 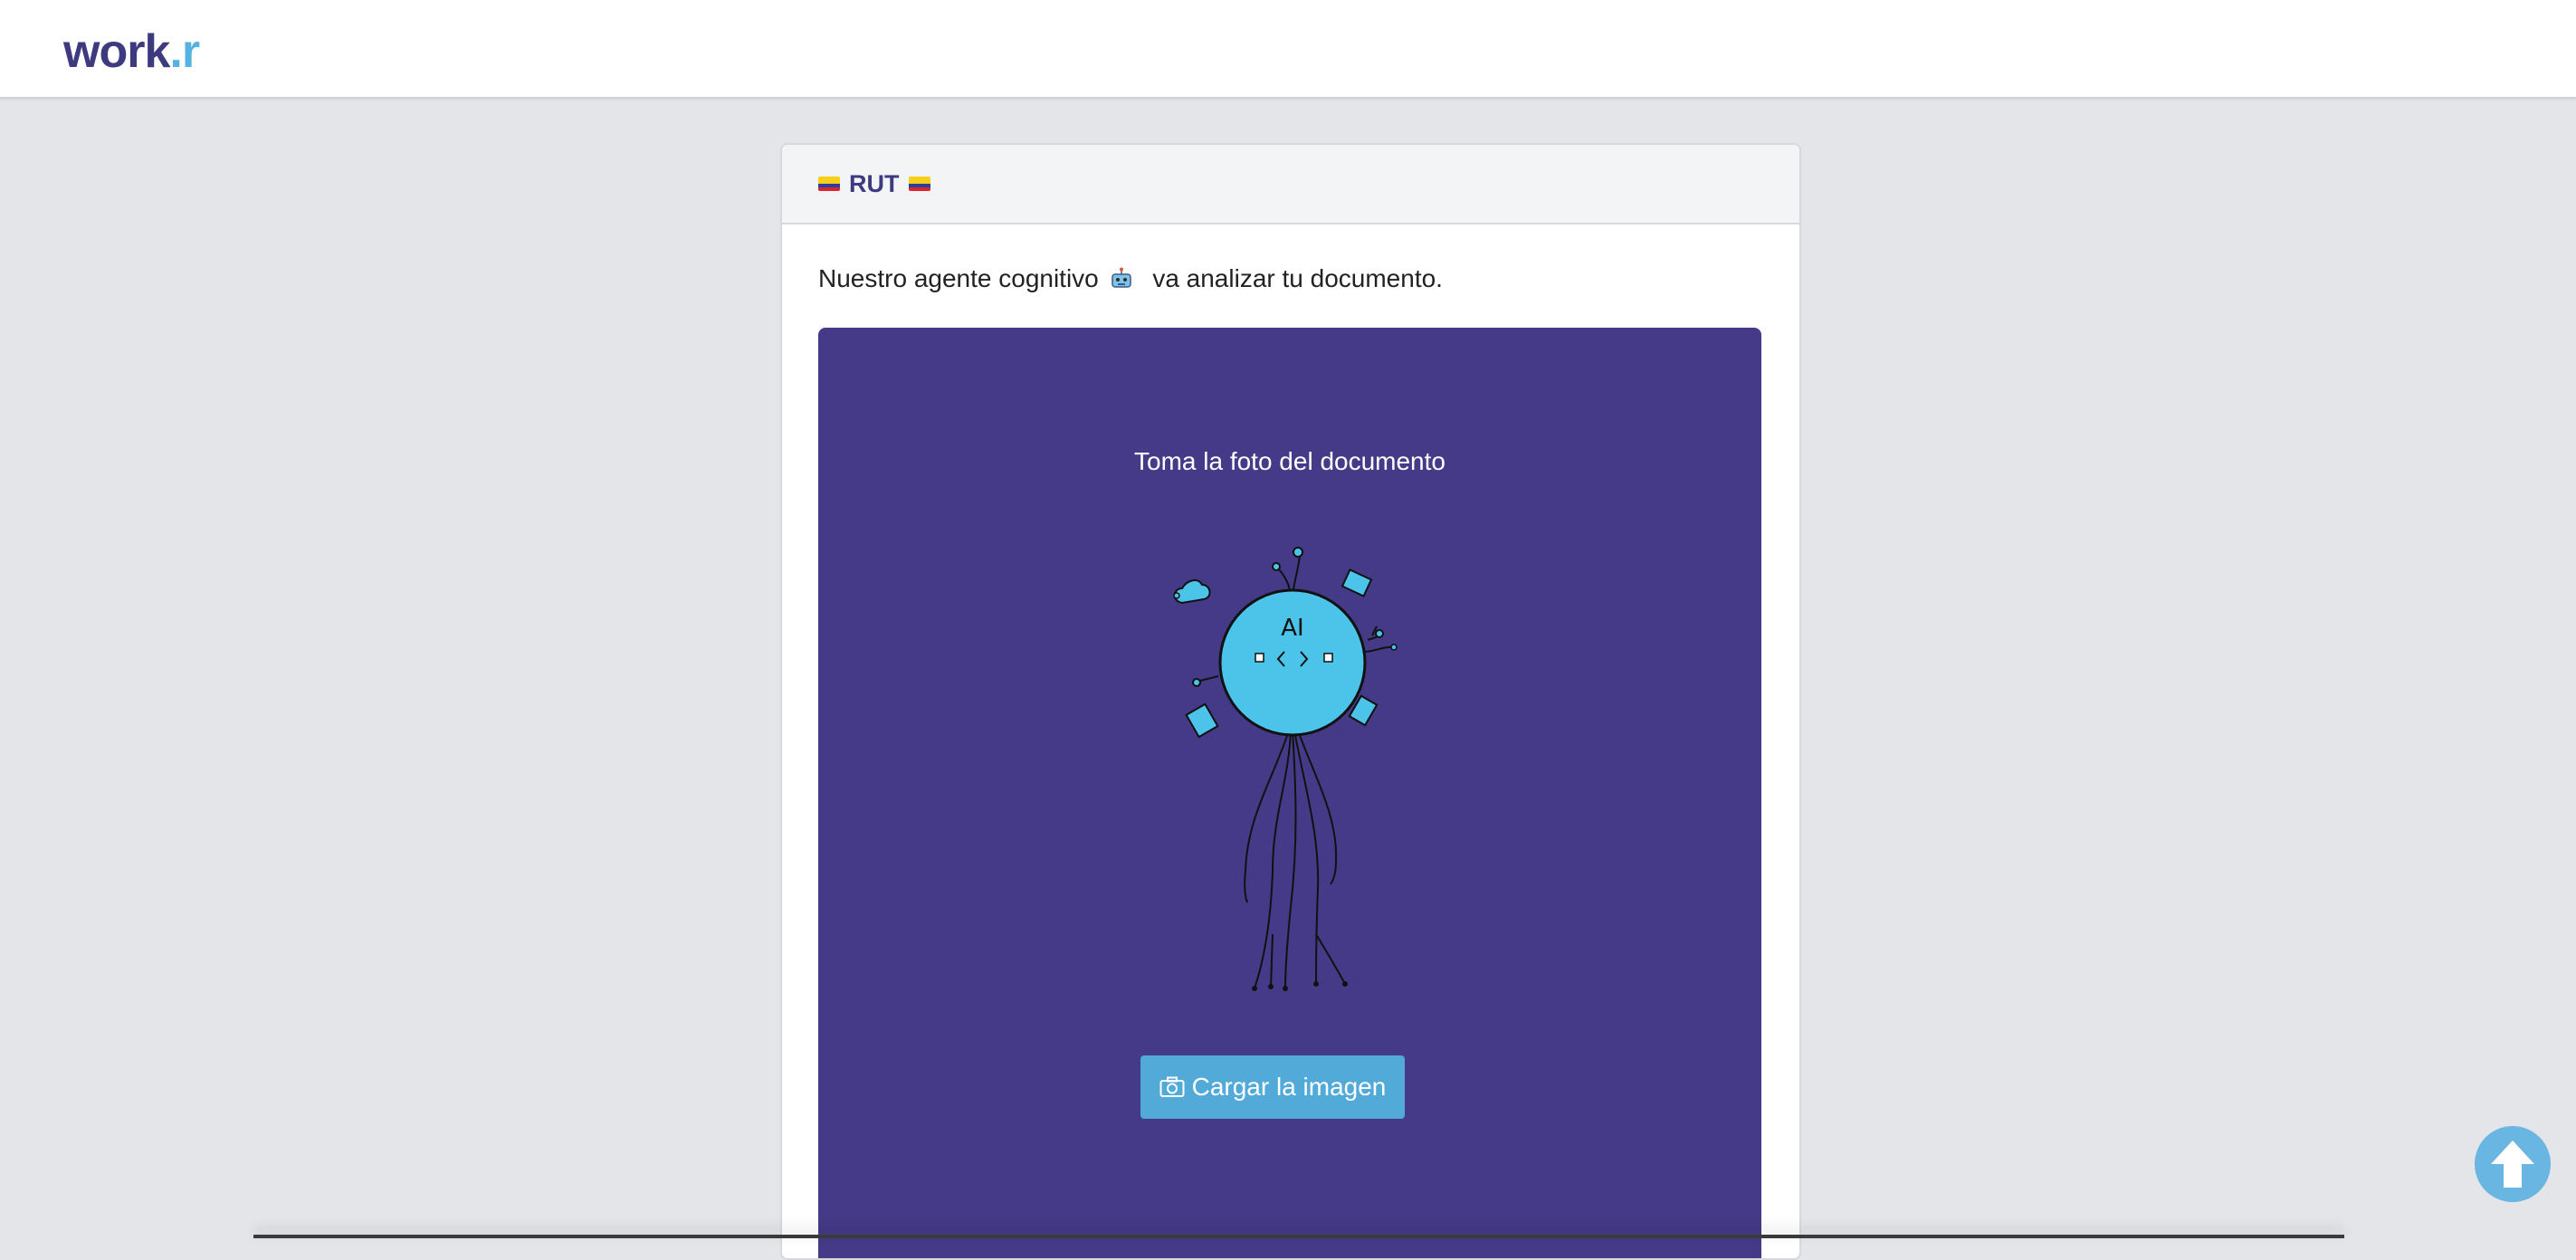 What do you see at coordinates (1292, 628) in the screenshot?
I see `illustration-ai-label: AI` at bounding box center [1292, 628].